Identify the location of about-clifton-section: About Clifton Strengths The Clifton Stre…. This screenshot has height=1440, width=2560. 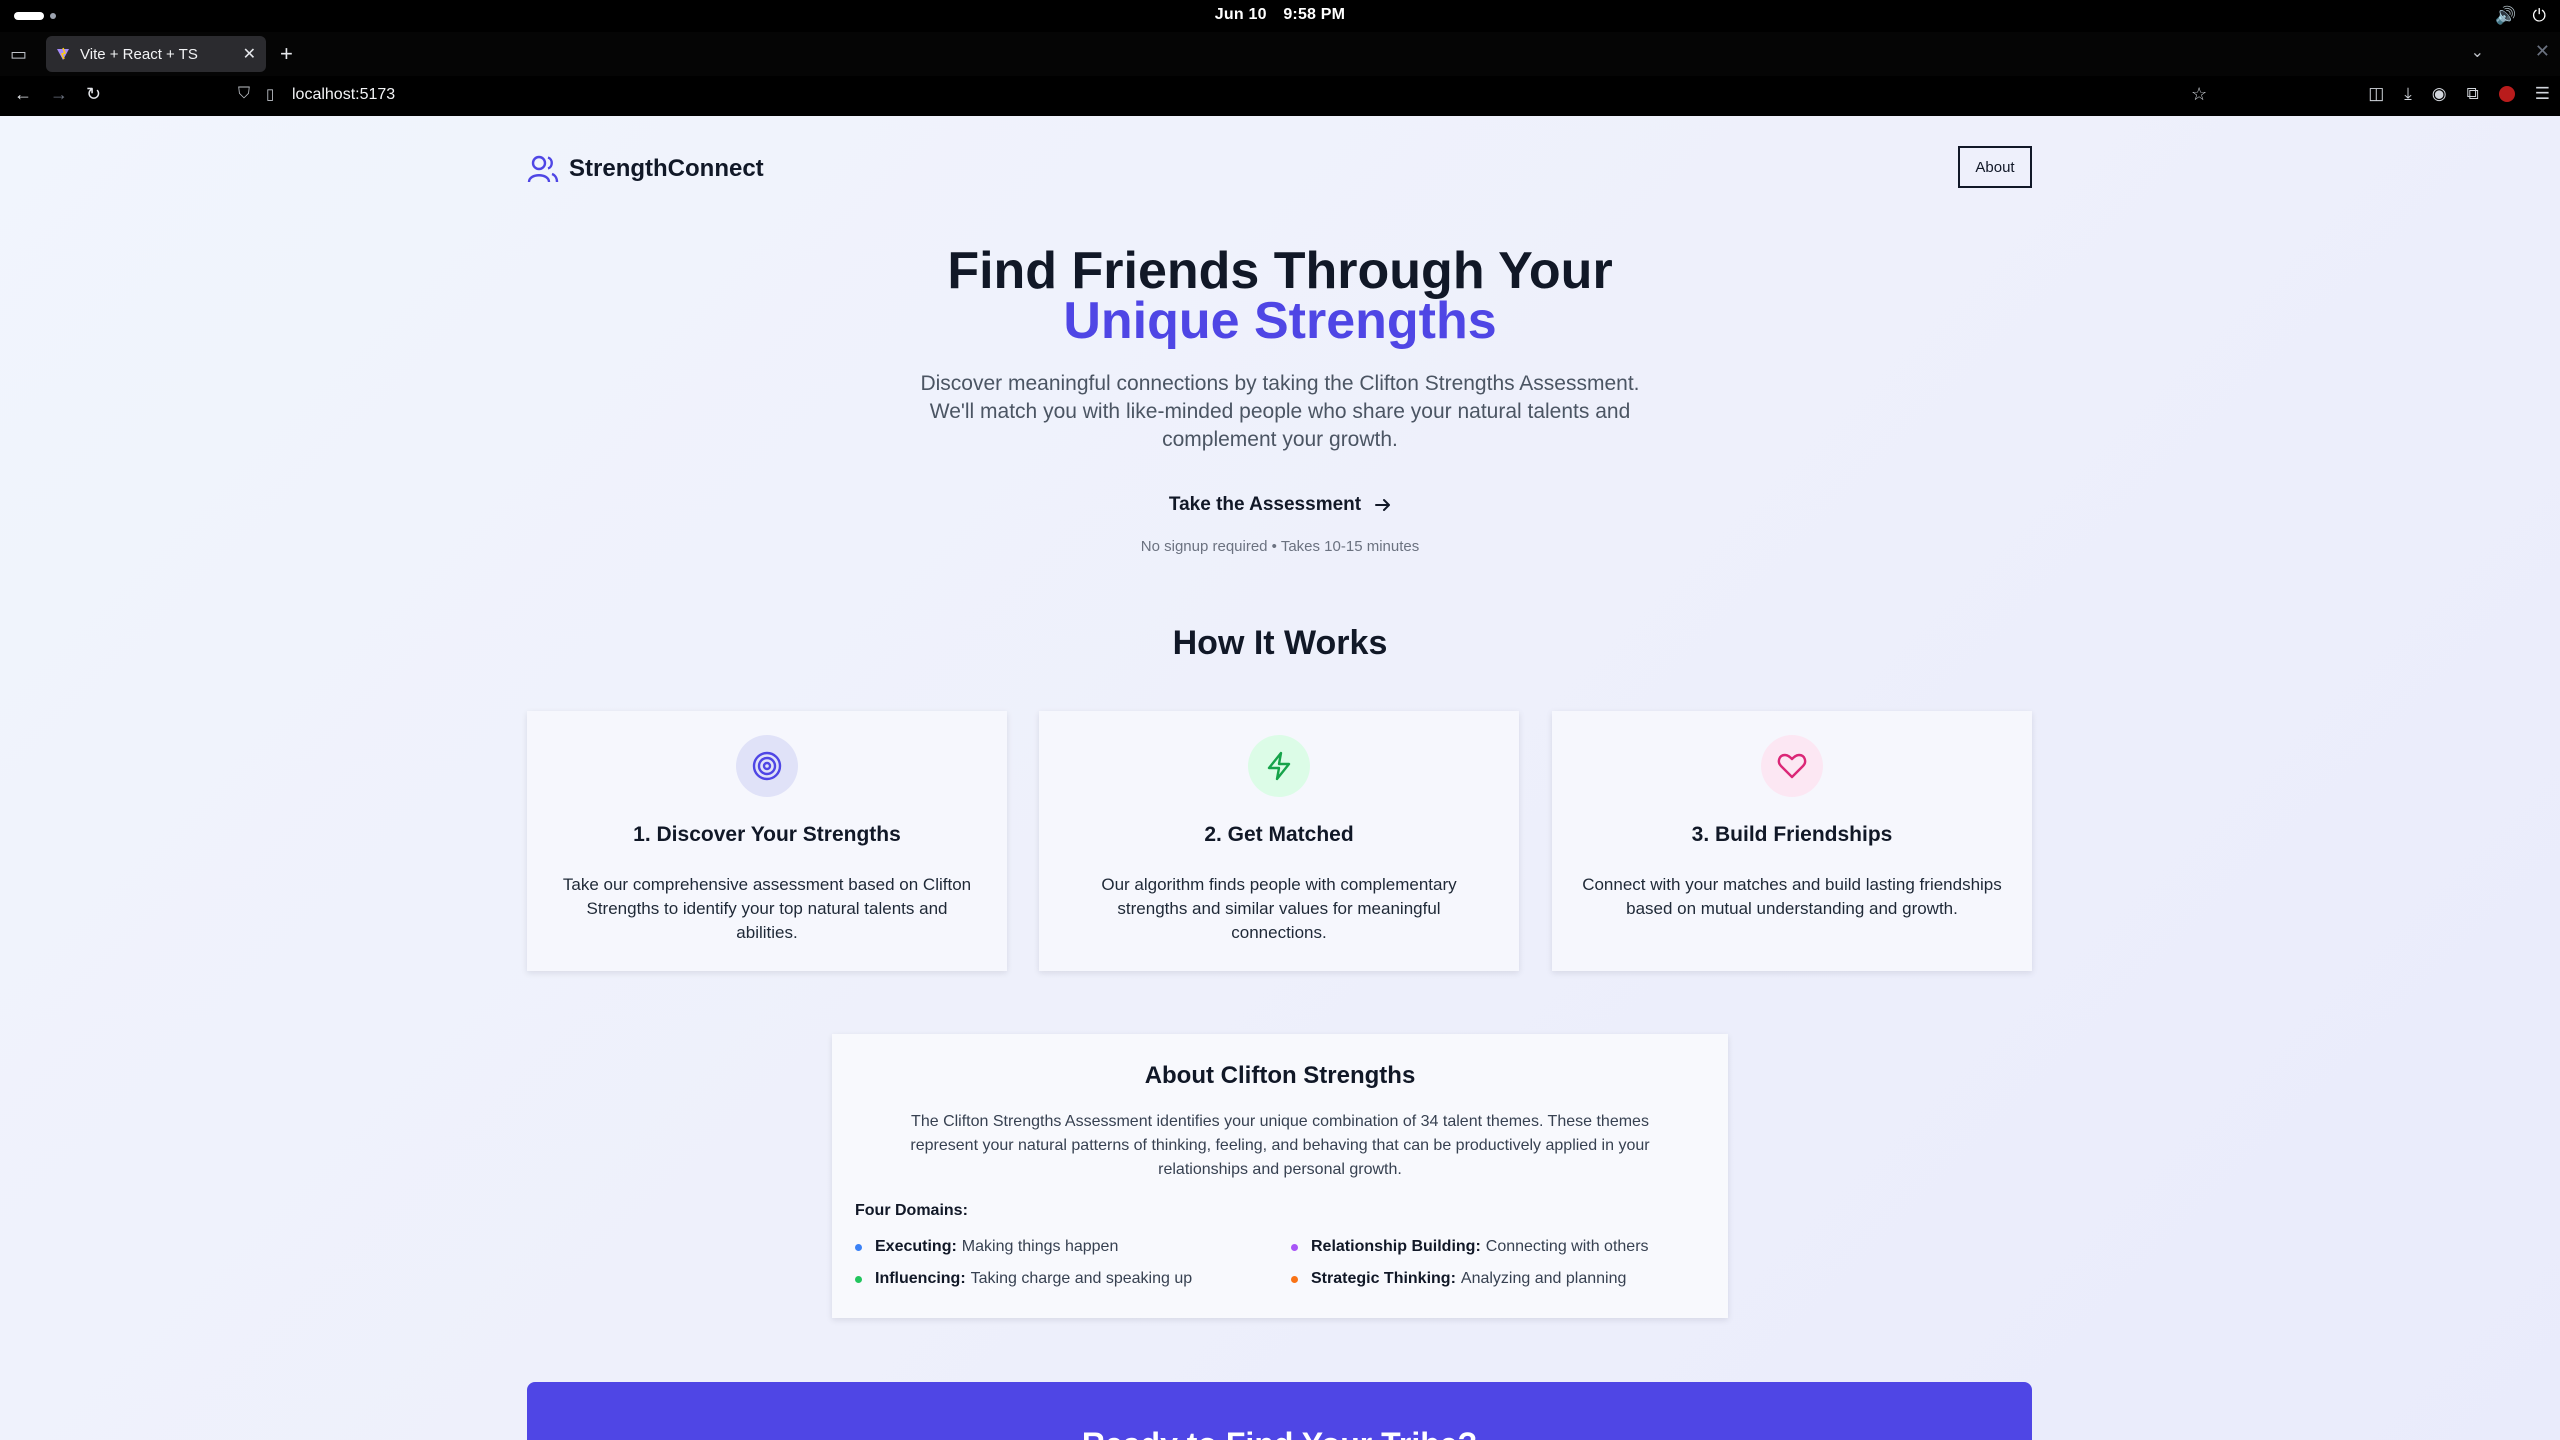
(1280, 1176).